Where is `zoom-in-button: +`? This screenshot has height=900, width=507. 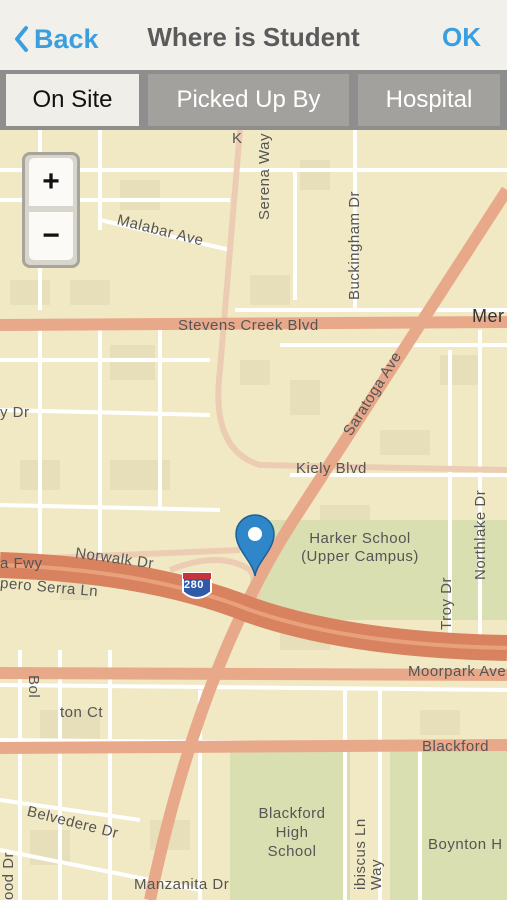
zoom-in-button: + is located at coordinates (51, 182).